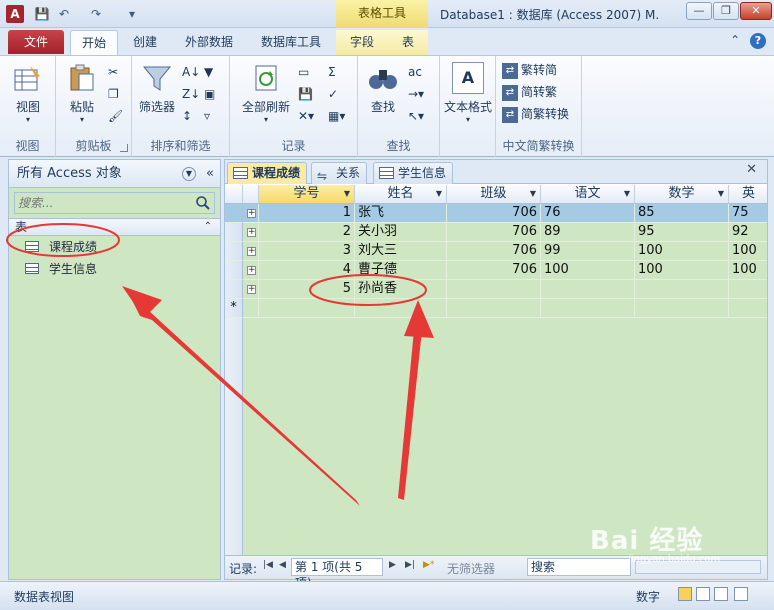 This screenshot has height=610, width=774. Describe the element at coordinates (401, 213) in the screenshot. I see `cell-name: 张飞` at that location.